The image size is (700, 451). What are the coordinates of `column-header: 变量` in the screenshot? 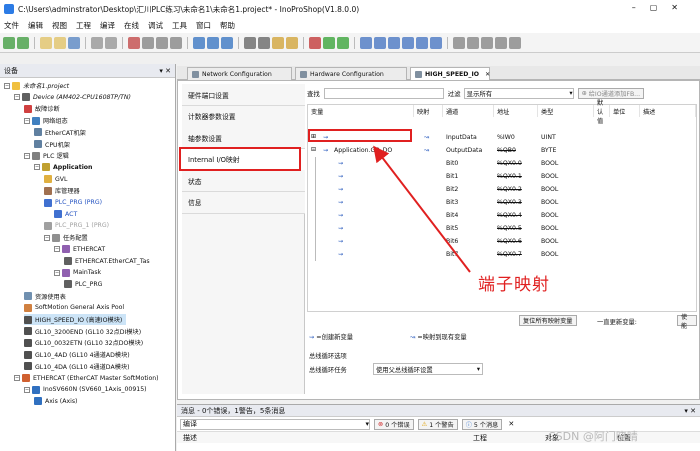 It's located at (361, 111).